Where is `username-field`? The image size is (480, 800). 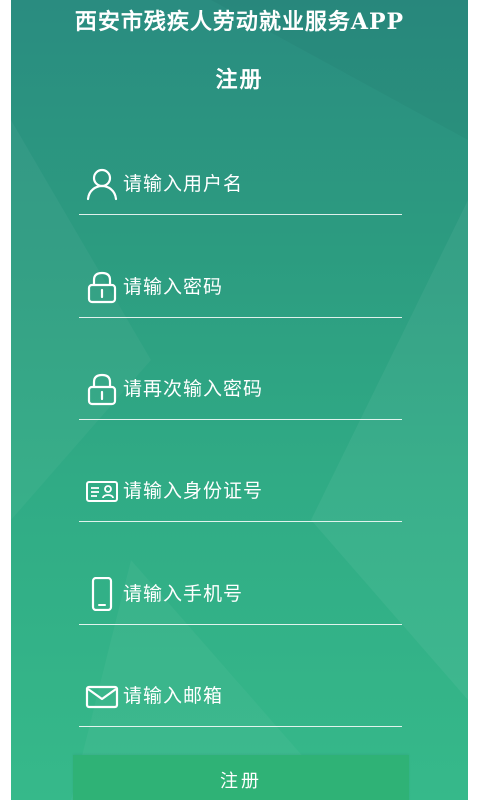 username-field is located at coordinates (240, 185).